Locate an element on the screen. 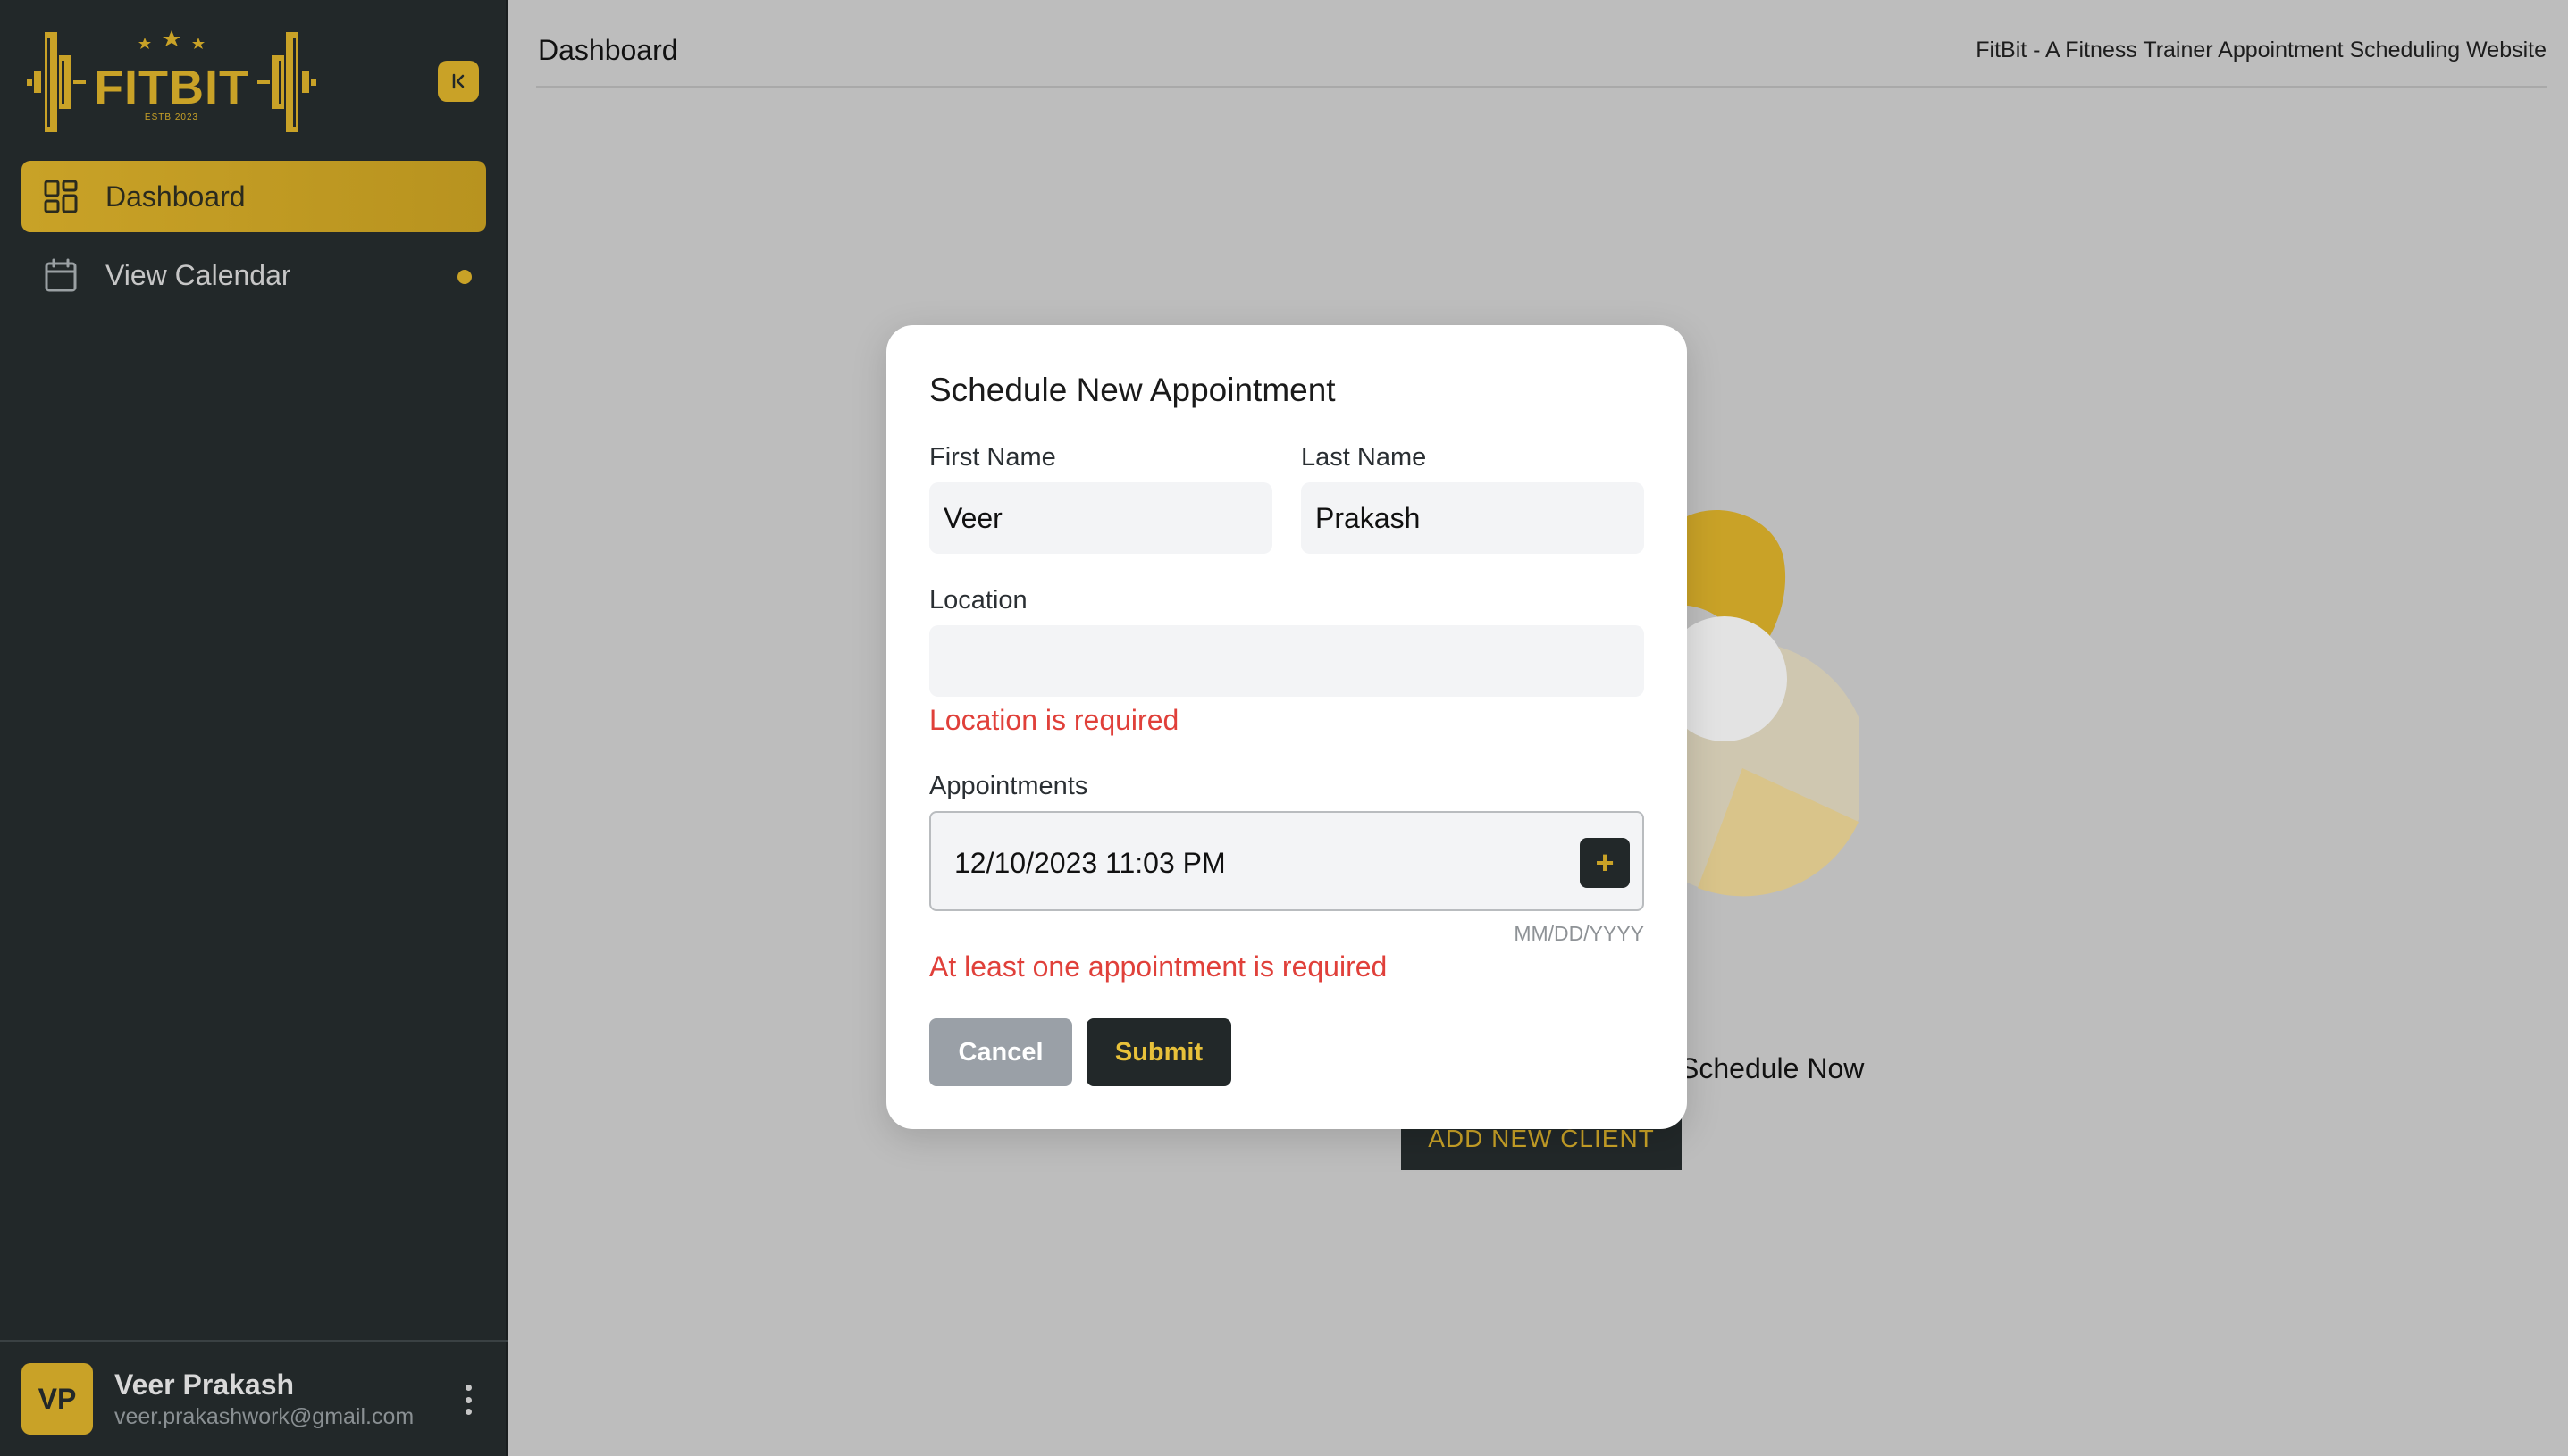  sidebar-item-label: View Calendar is located at coordinates (198, 274).